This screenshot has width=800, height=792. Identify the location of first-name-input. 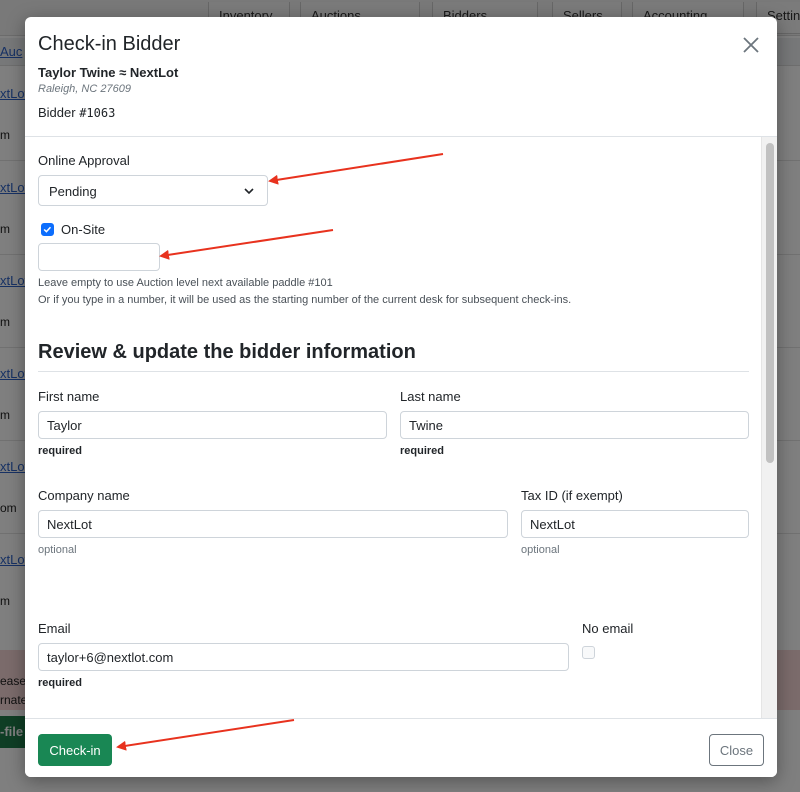
(212, 425).